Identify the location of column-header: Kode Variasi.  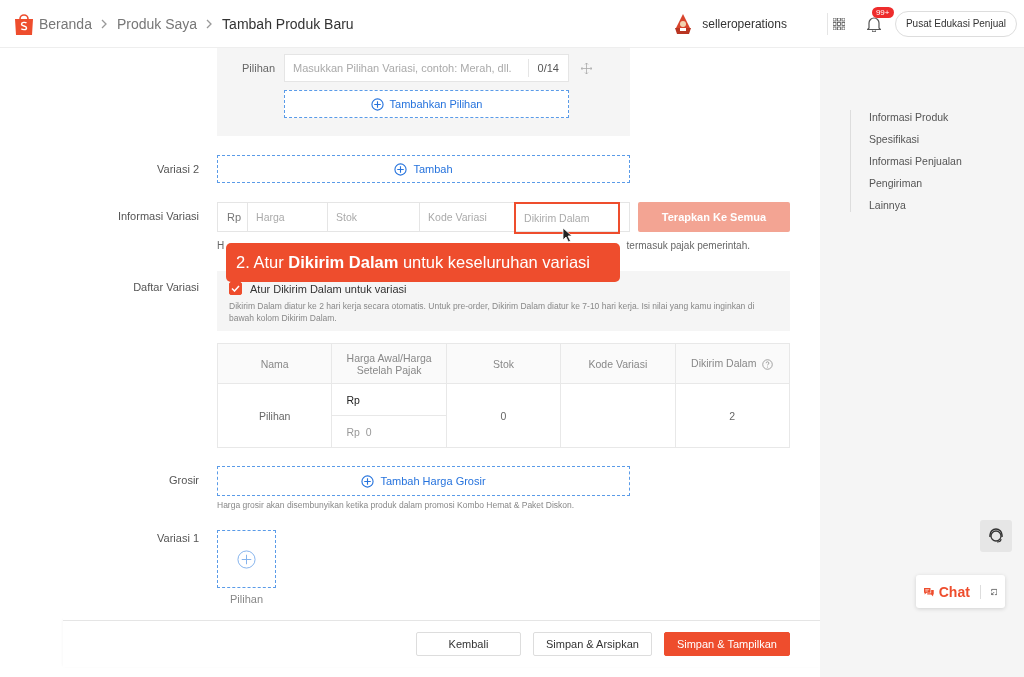
(618, 363).